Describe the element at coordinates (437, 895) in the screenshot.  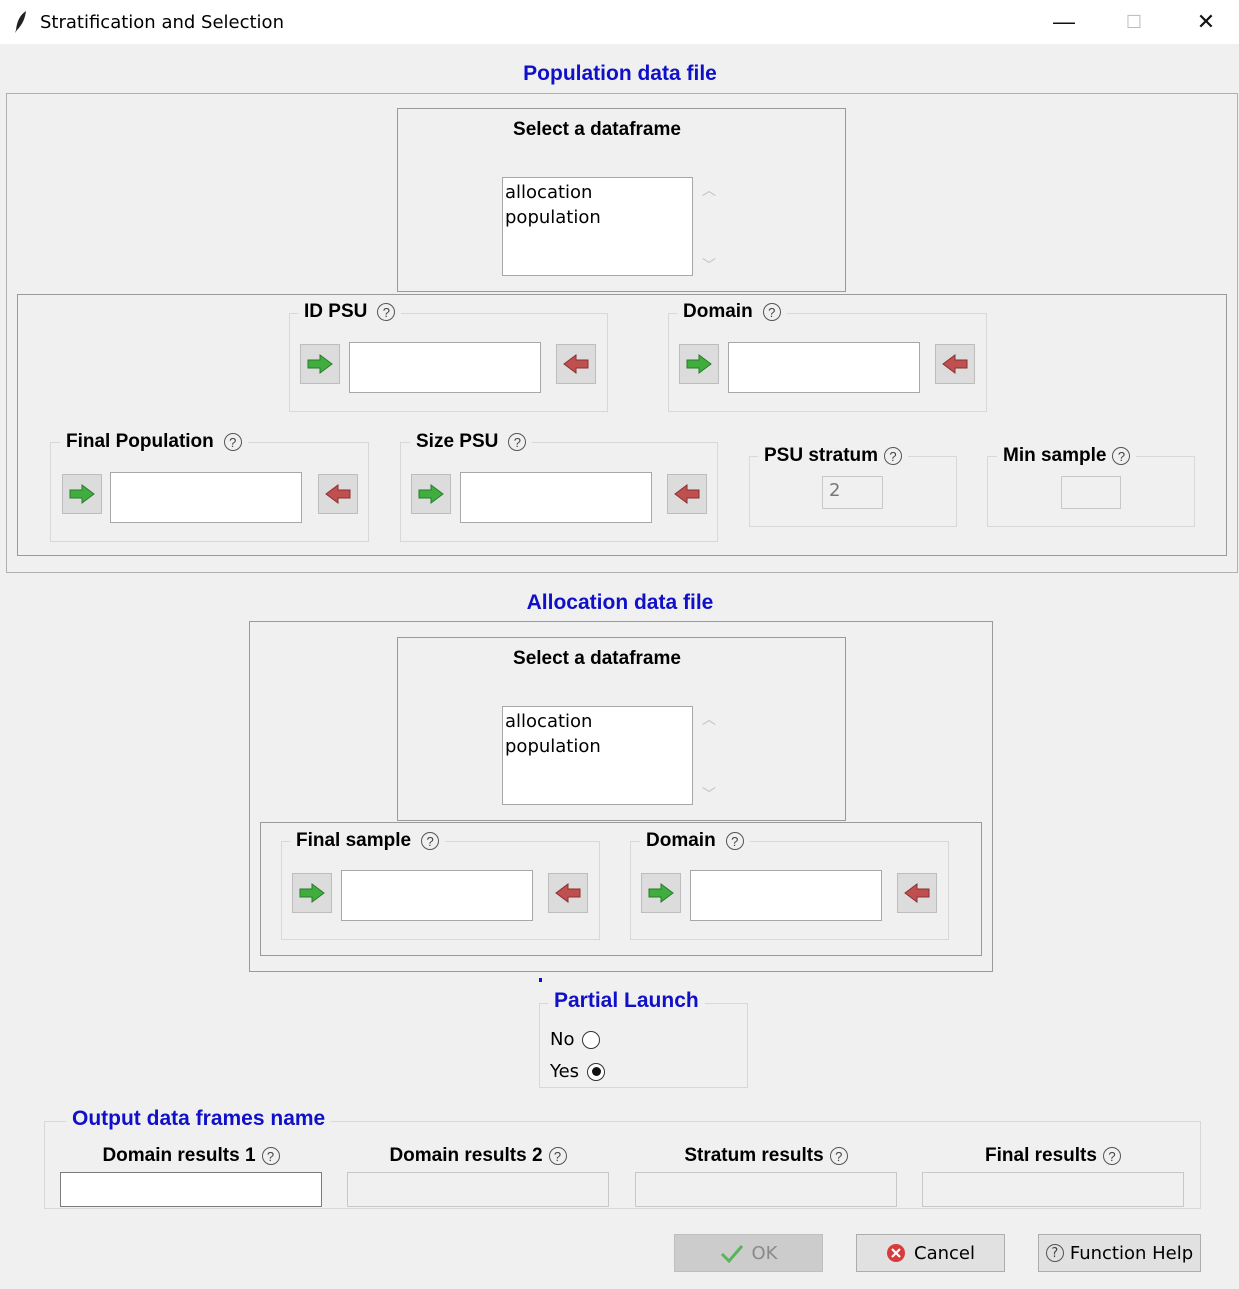
I see `final-sample-field` at that location.